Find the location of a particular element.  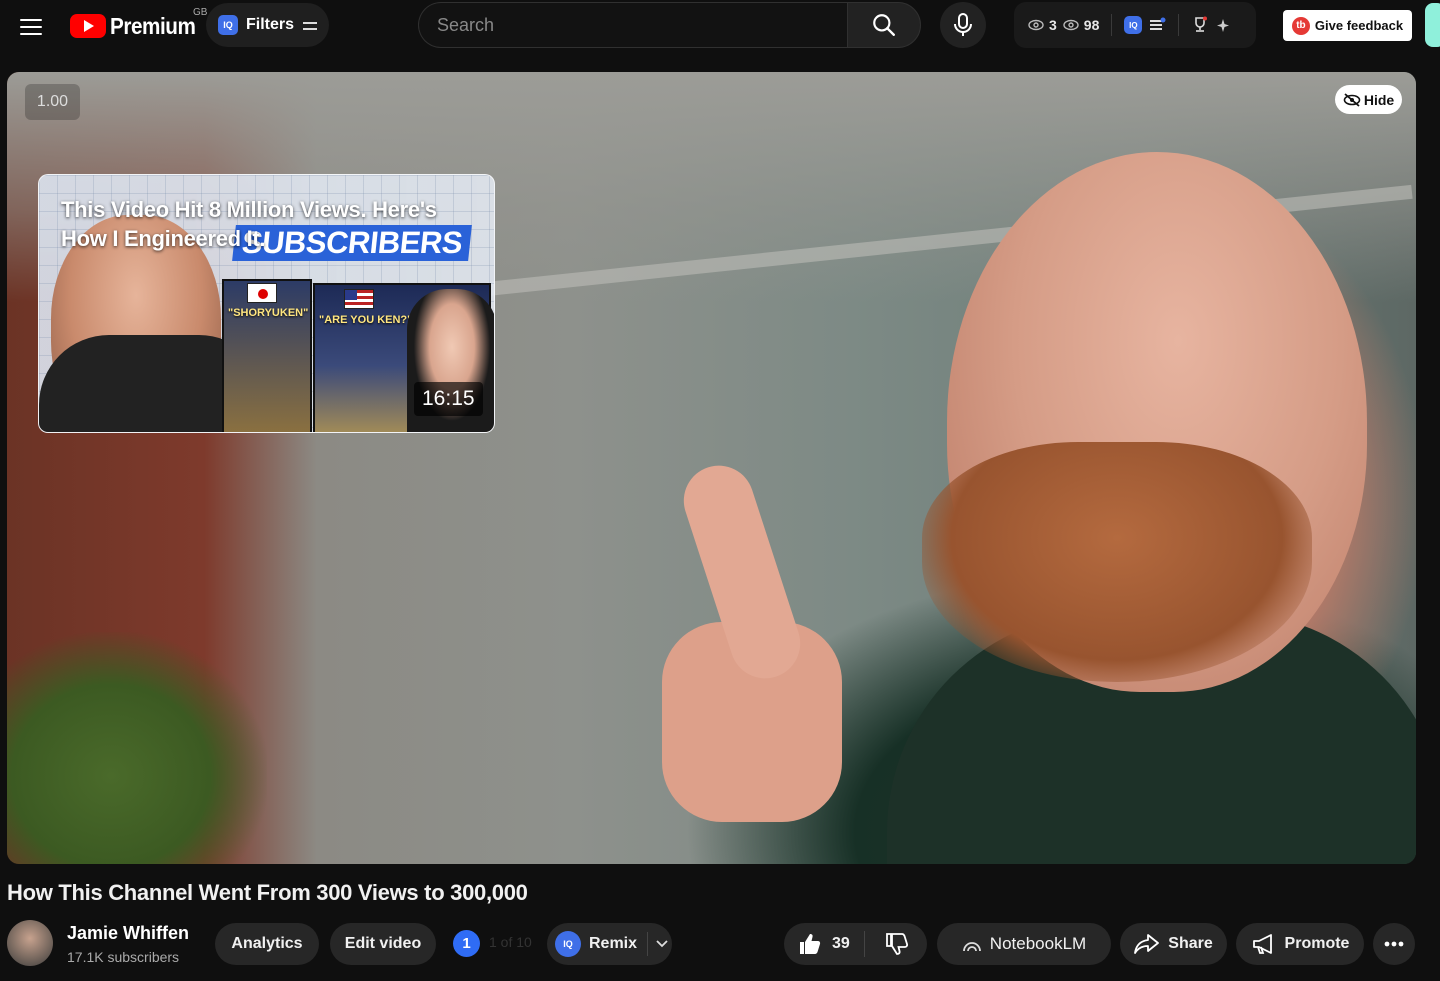

promote-button: Promote is located at coordinates (1300, 944).